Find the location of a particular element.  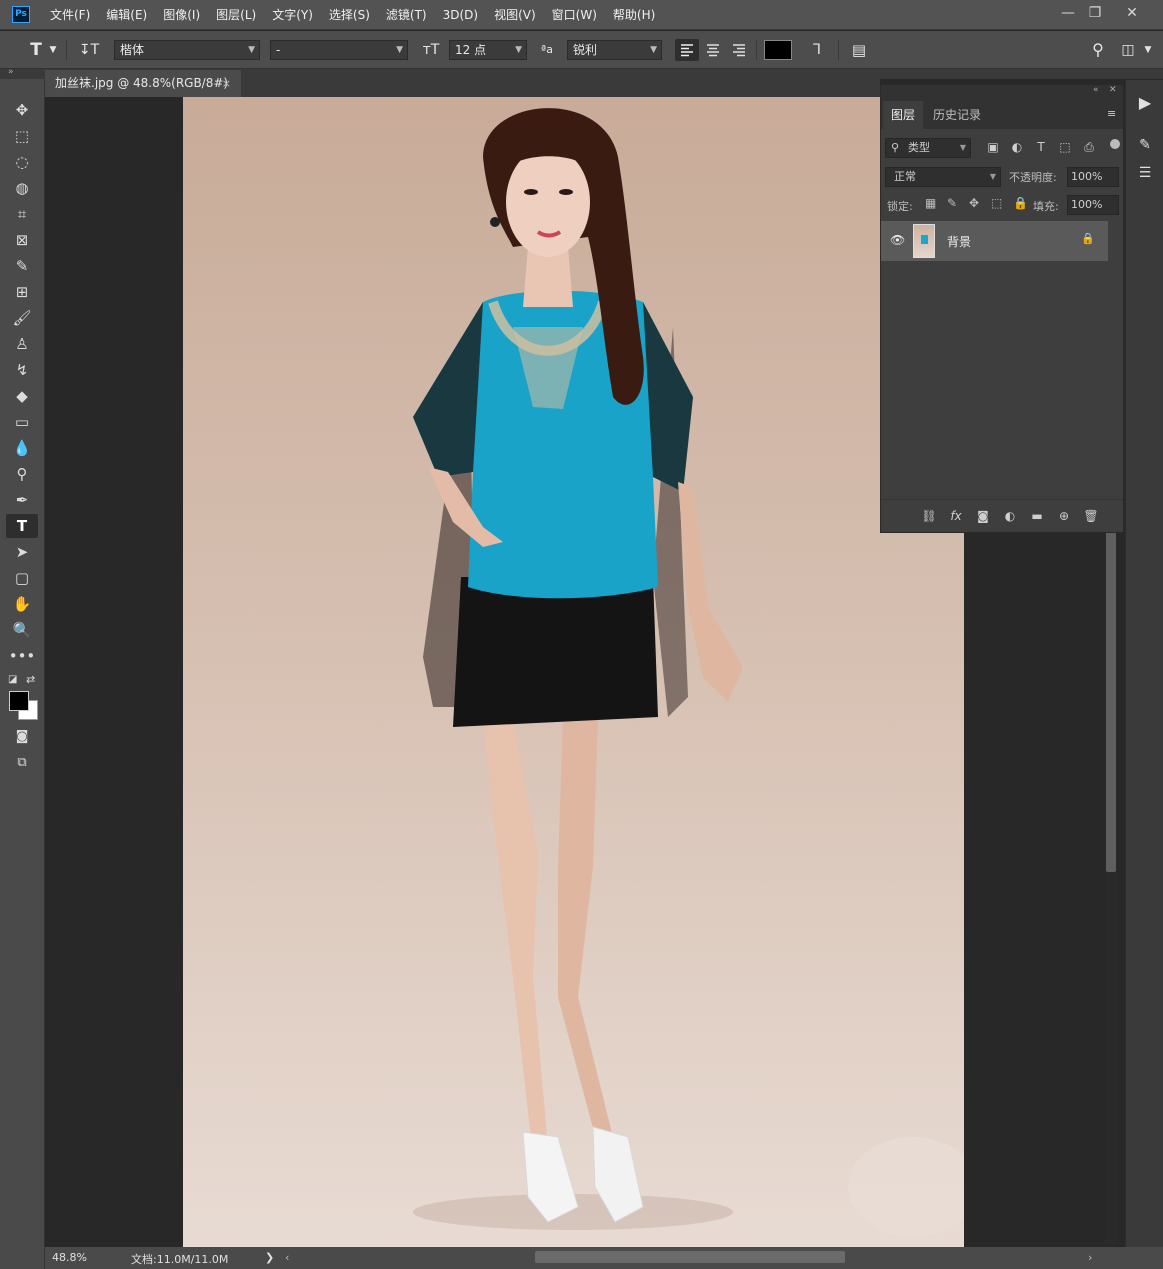

menu-edit: 编辑(E) is located at coordinates (126, 15).